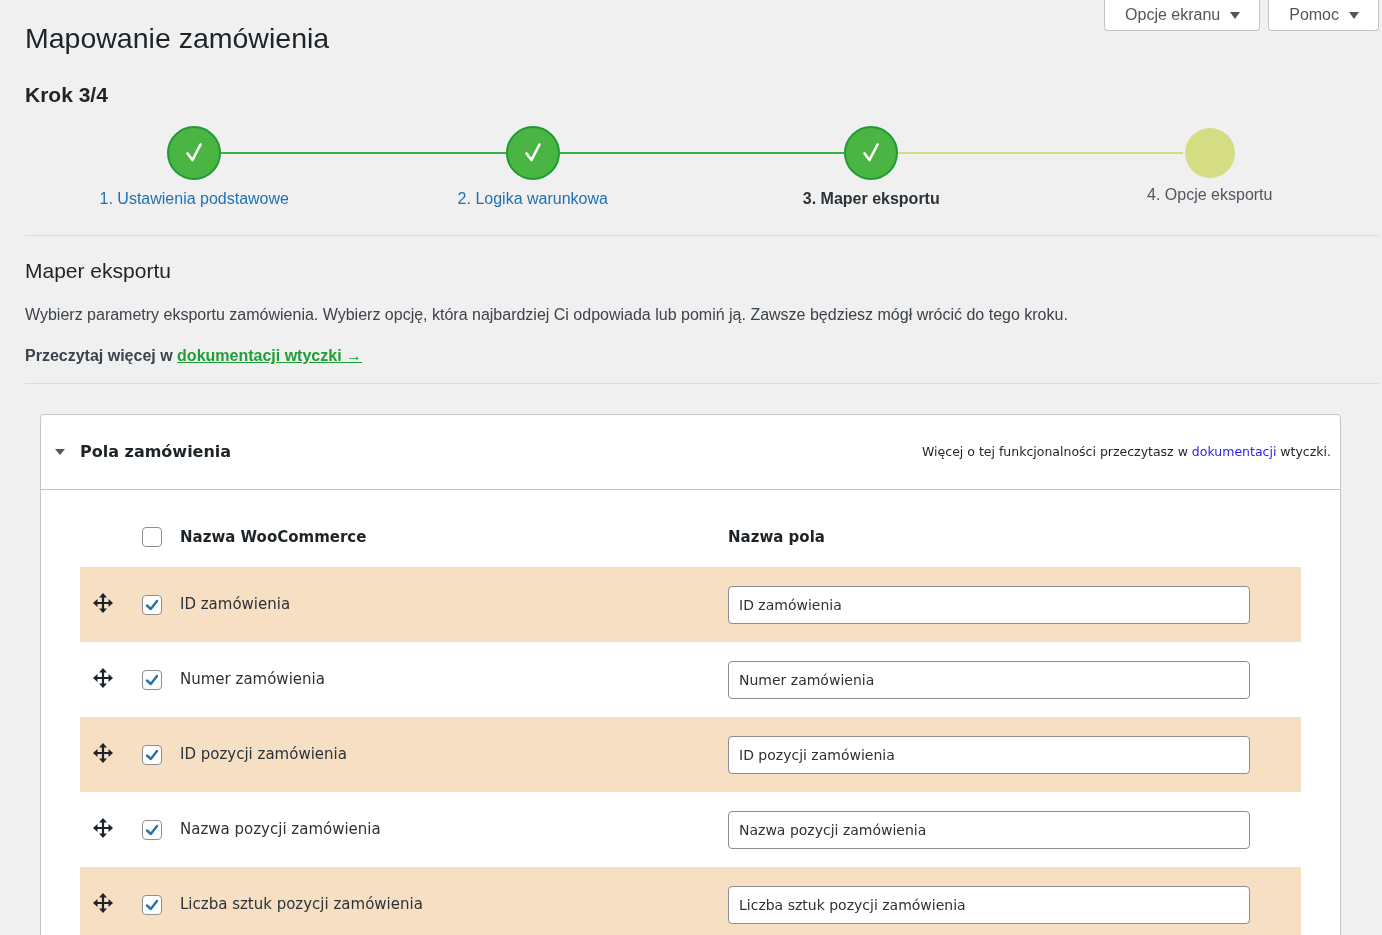 Image resolution: width=1382 pixels, height=935 pixels. What do you see at coordinates (989, 829) in the screenshot?
I see `field-name-input: Nazwa pozycji zamówienia` at bounding box center [989, 829].